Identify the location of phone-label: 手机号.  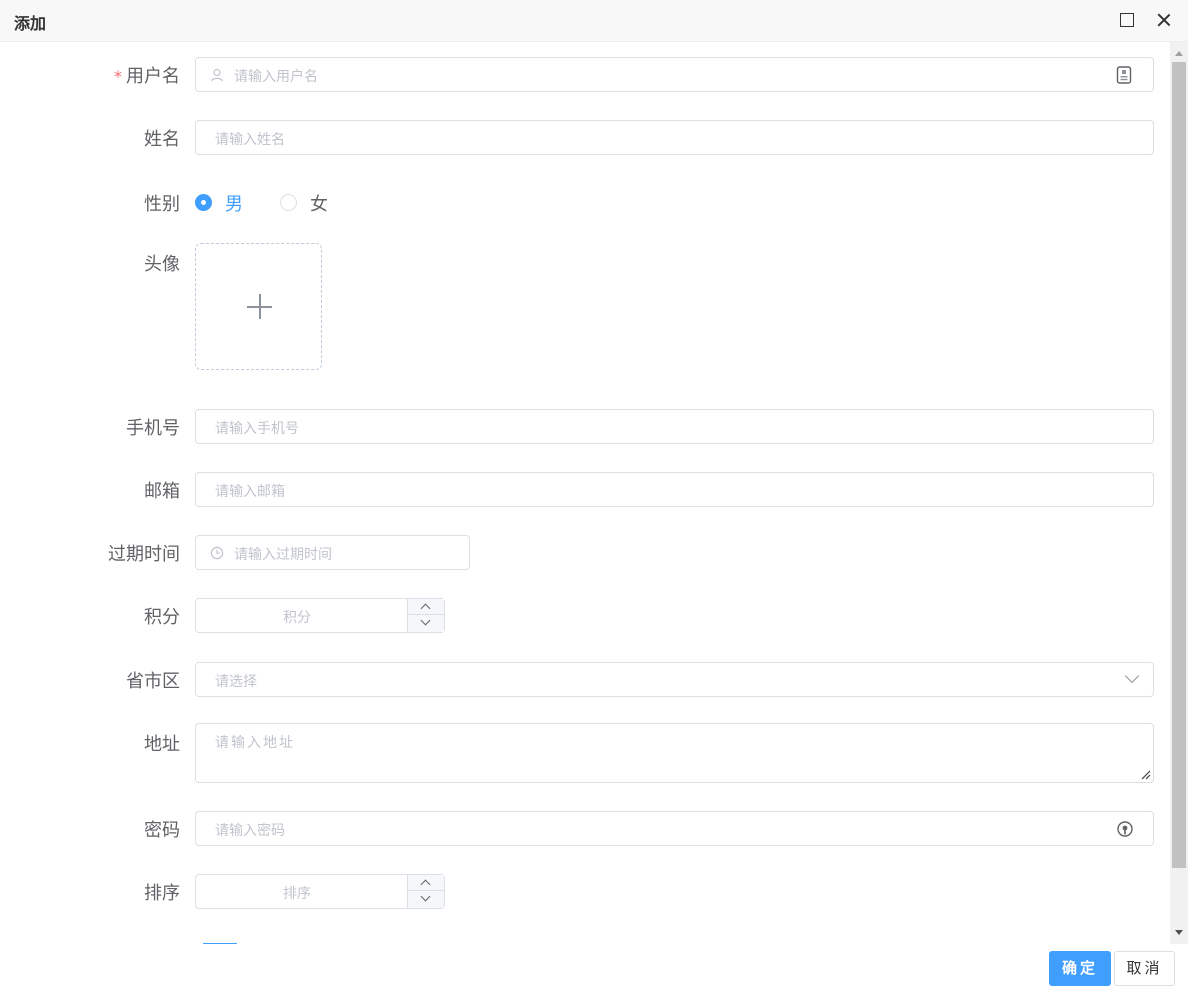
(153, 428).